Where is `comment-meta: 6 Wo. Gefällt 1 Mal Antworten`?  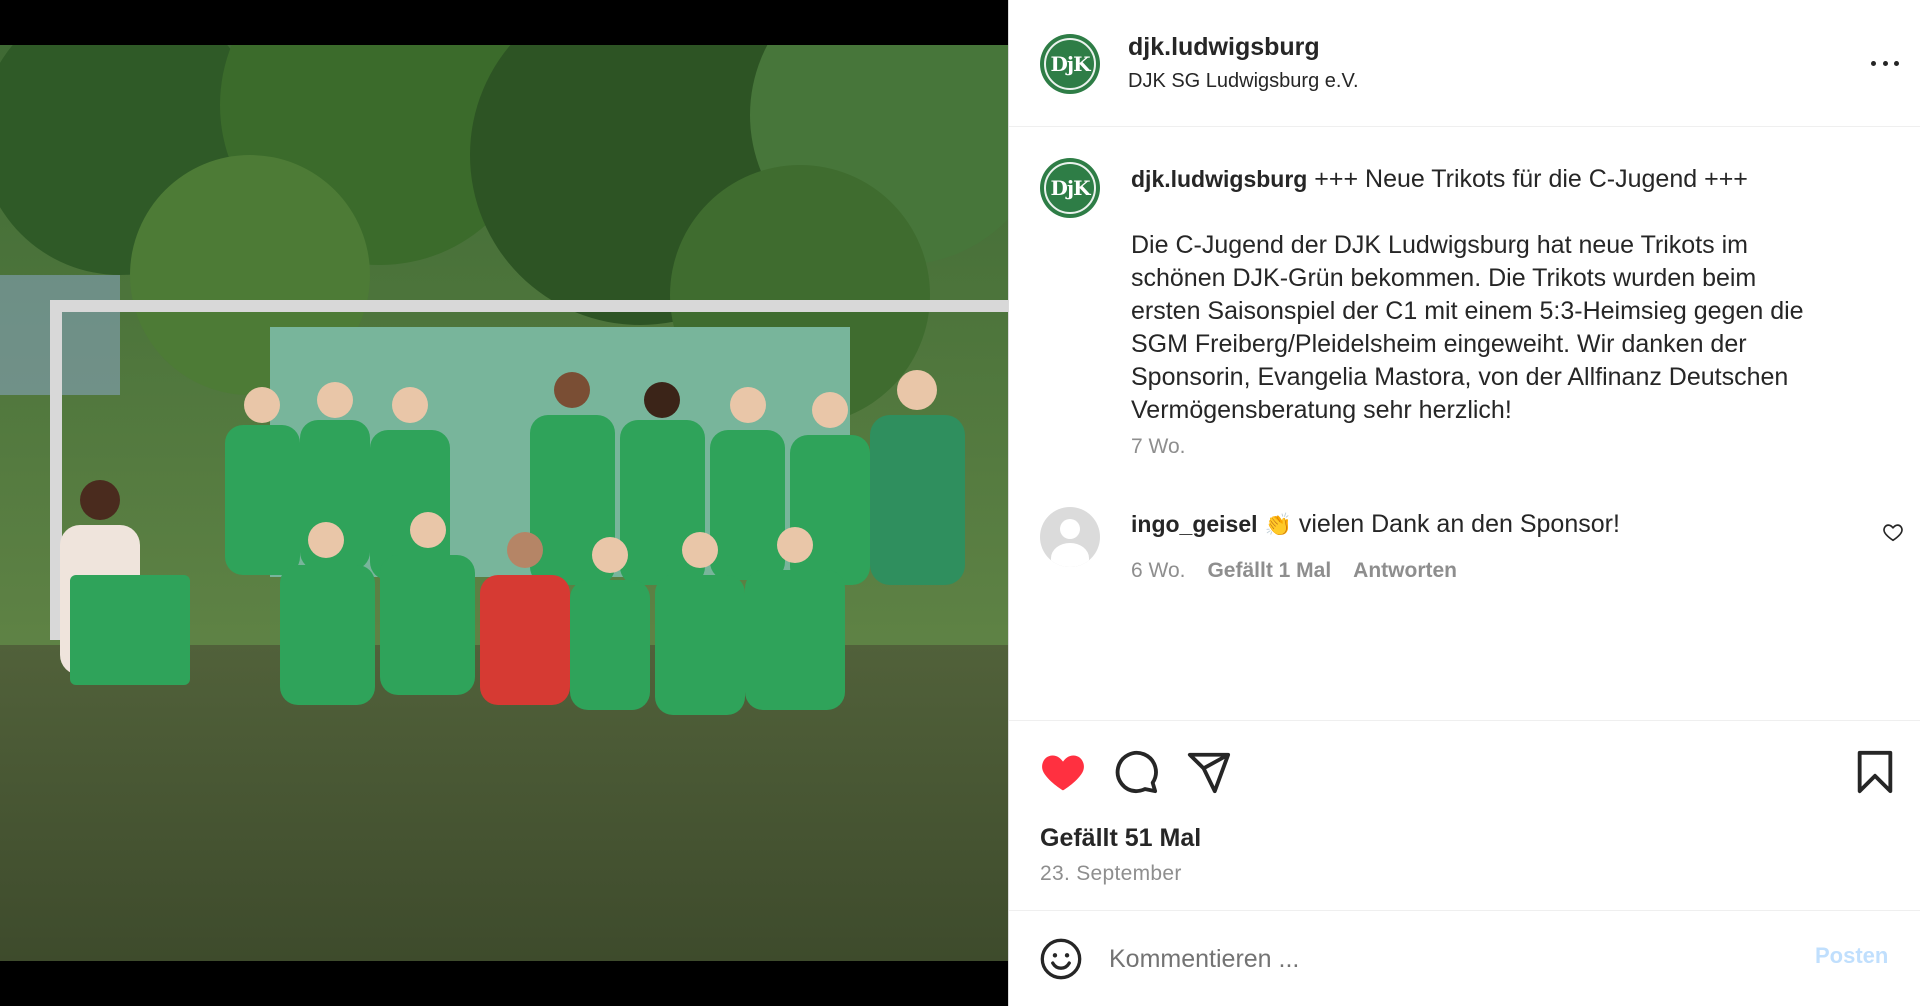 comment-meta: 6 Wo. Gefällt 1 Mal Antworten is located at coordinates (1294, 571).